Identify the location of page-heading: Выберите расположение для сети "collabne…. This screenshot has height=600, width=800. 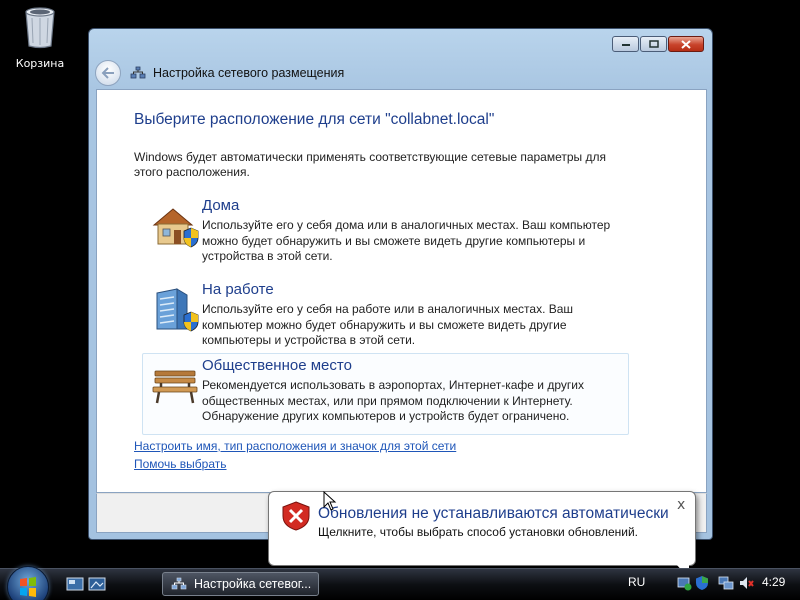
(314, 119).